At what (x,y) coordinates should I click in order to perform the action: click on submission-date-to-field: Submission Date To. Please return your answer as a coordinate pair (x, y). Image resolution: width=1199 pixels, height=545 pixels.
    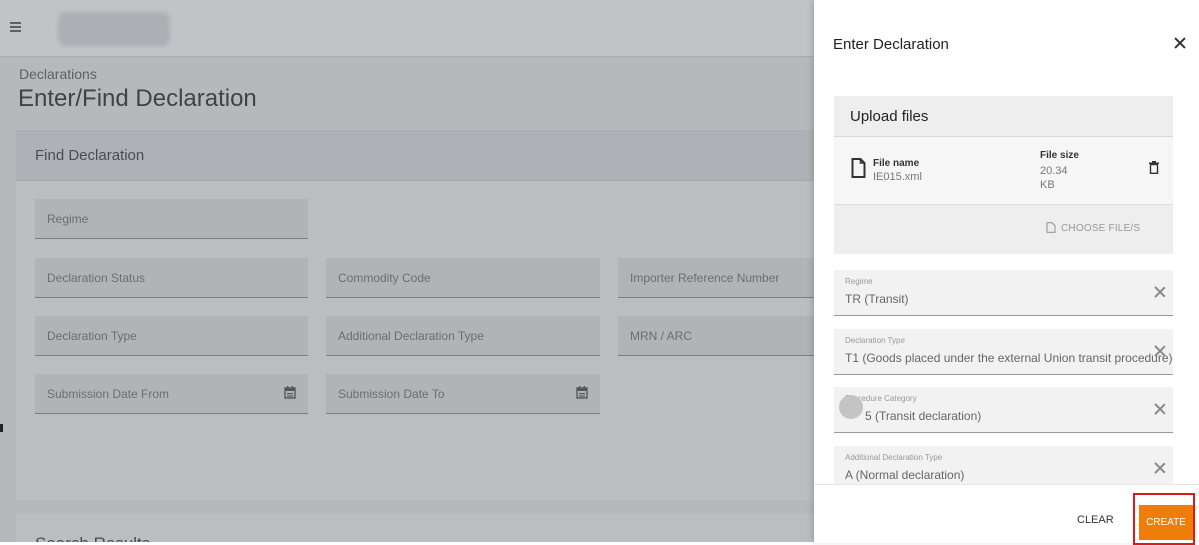
    Looking at the image, I should click on (463, 394).